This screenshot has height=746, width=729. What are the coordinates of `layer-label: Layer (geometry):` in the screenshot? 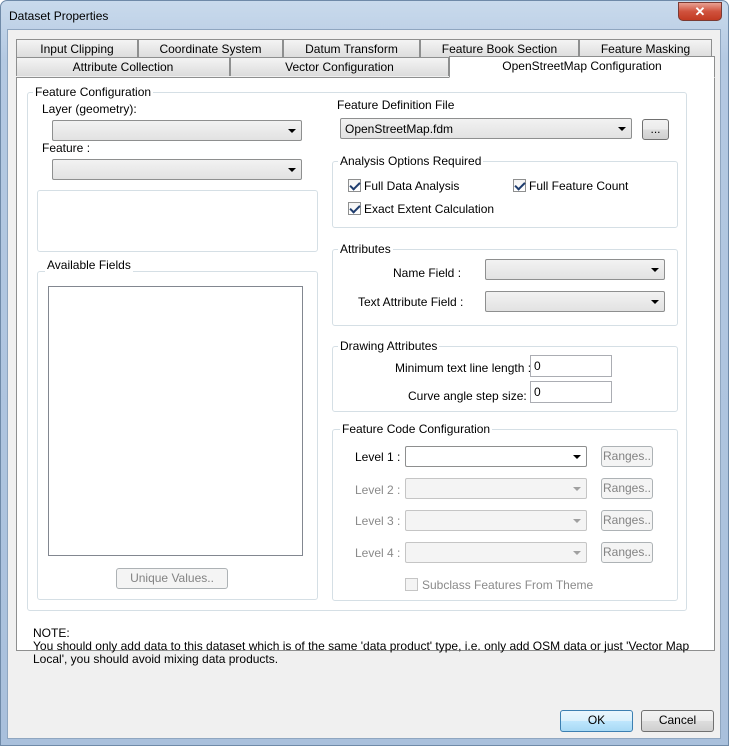 It's located at (89, 109).